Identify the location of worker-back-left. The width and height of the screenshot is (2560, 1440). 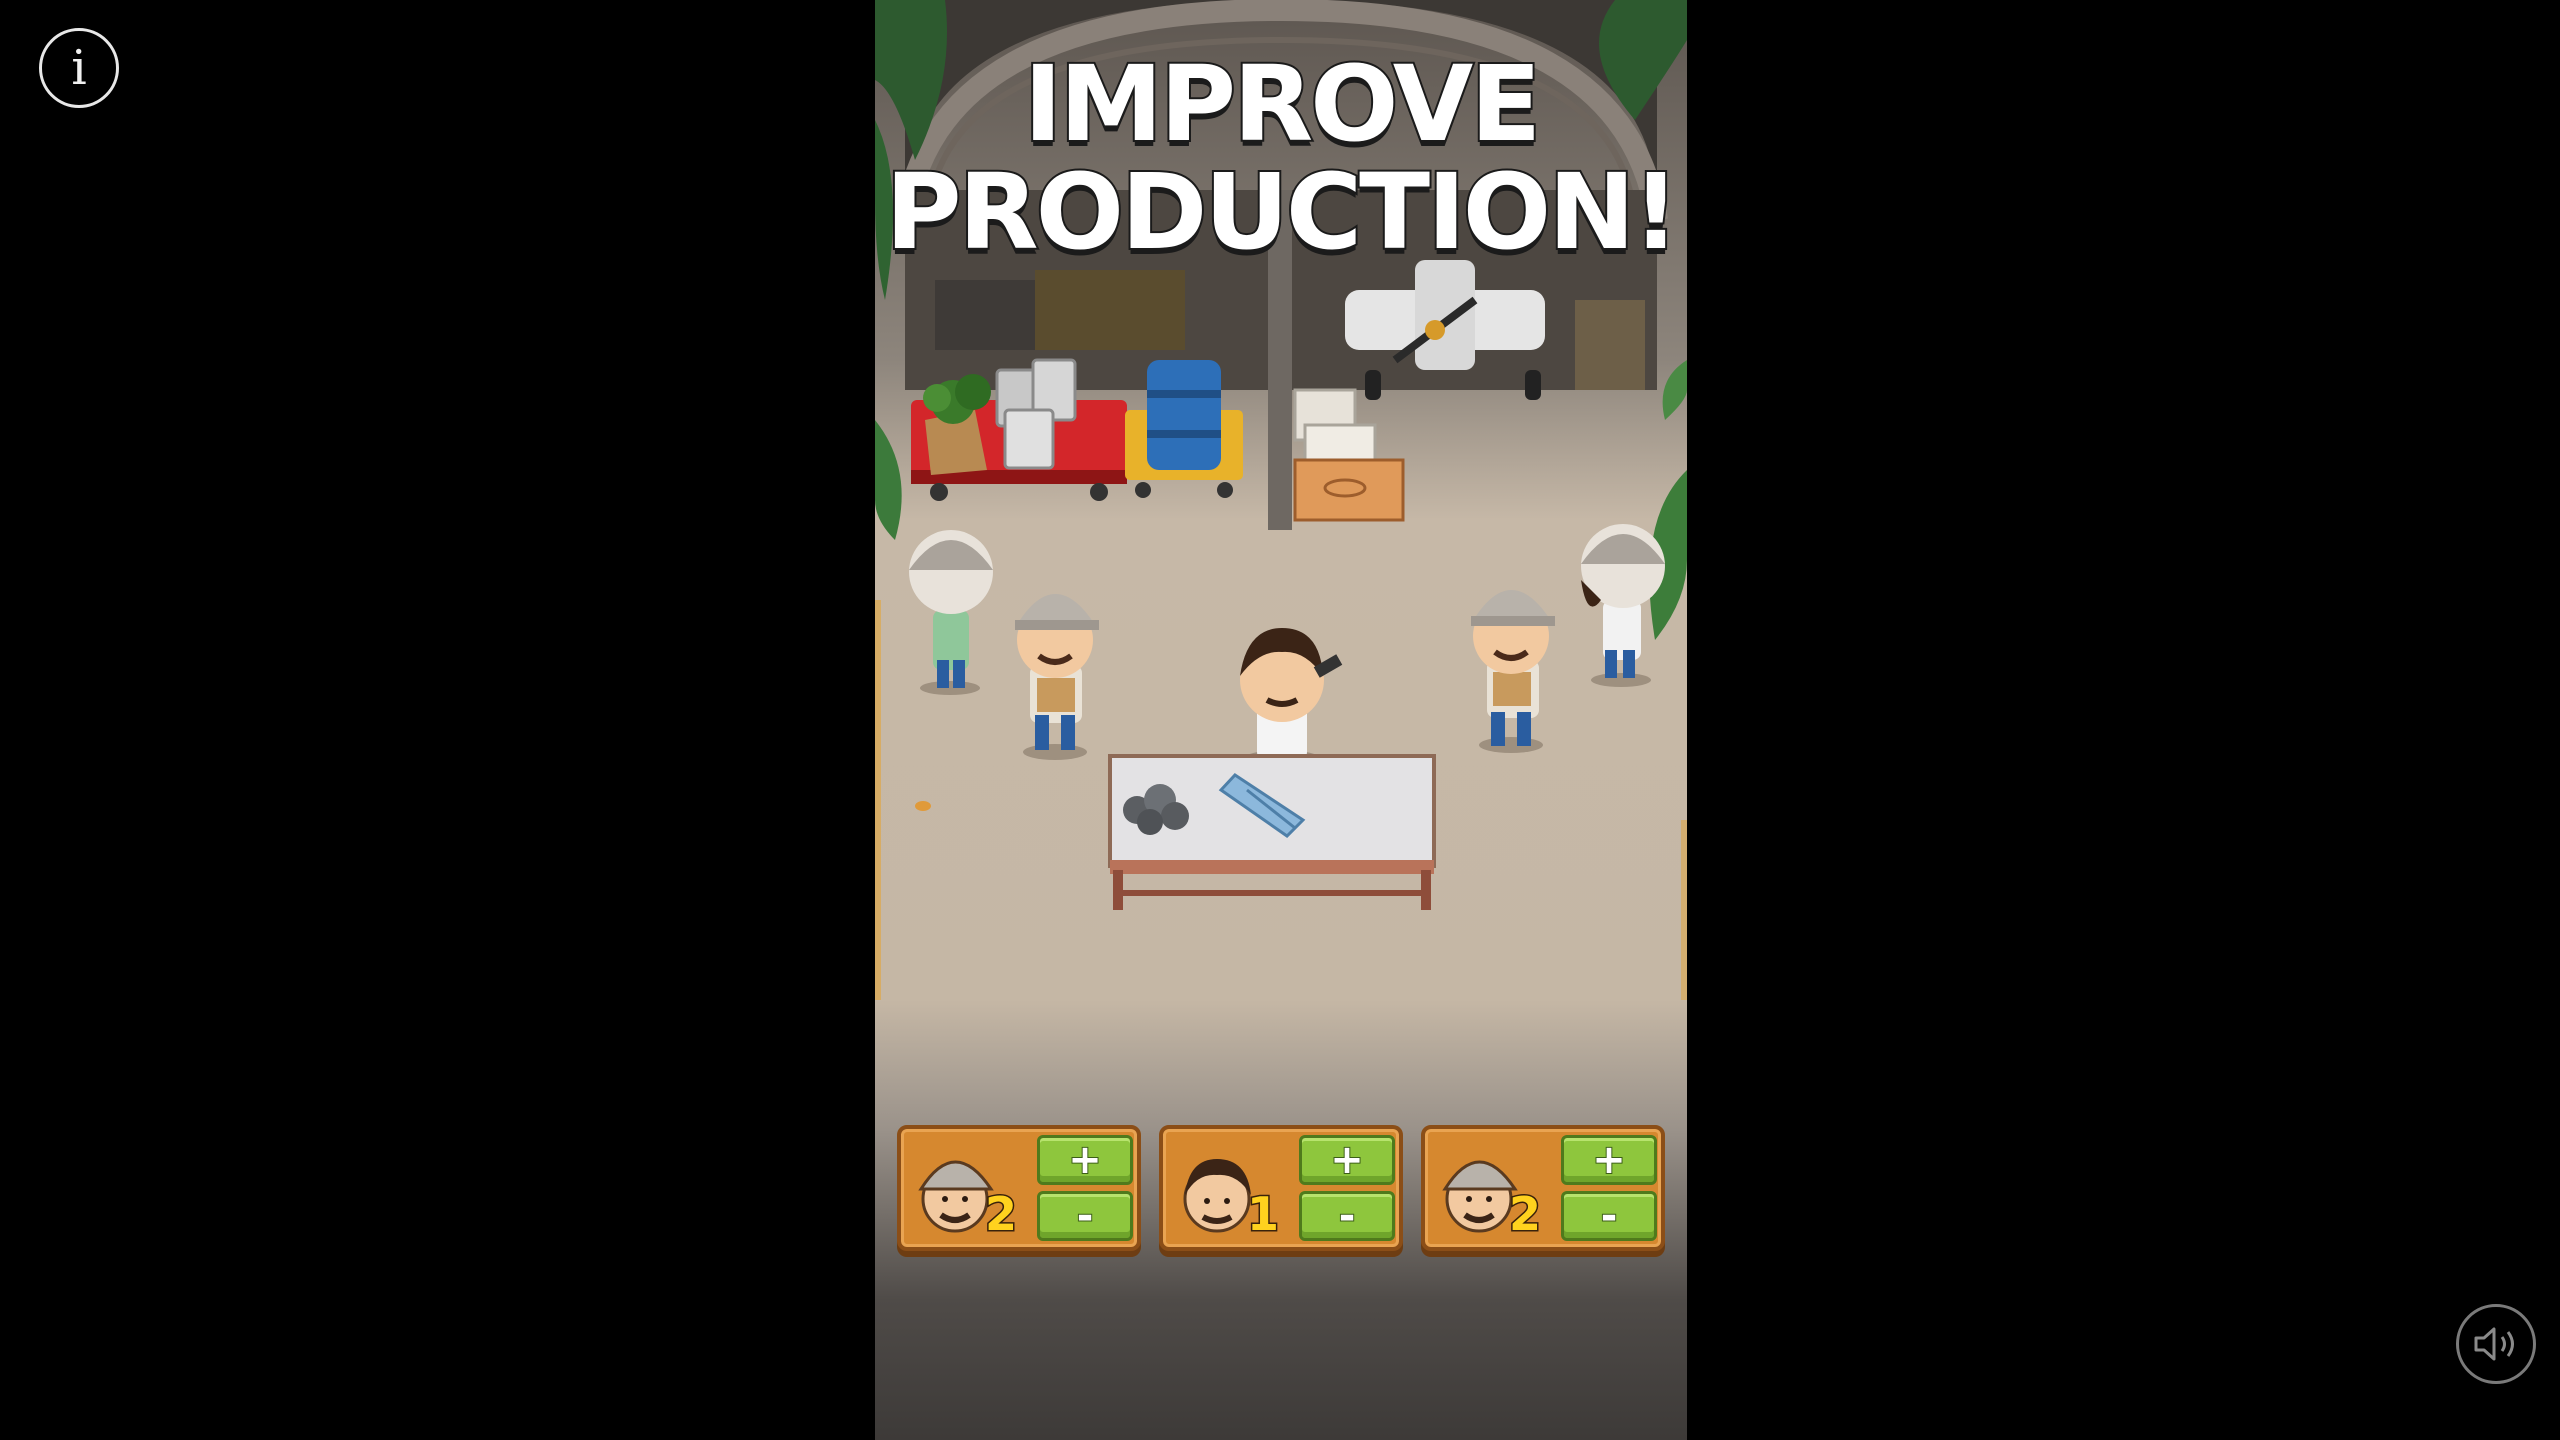
(951, 612).